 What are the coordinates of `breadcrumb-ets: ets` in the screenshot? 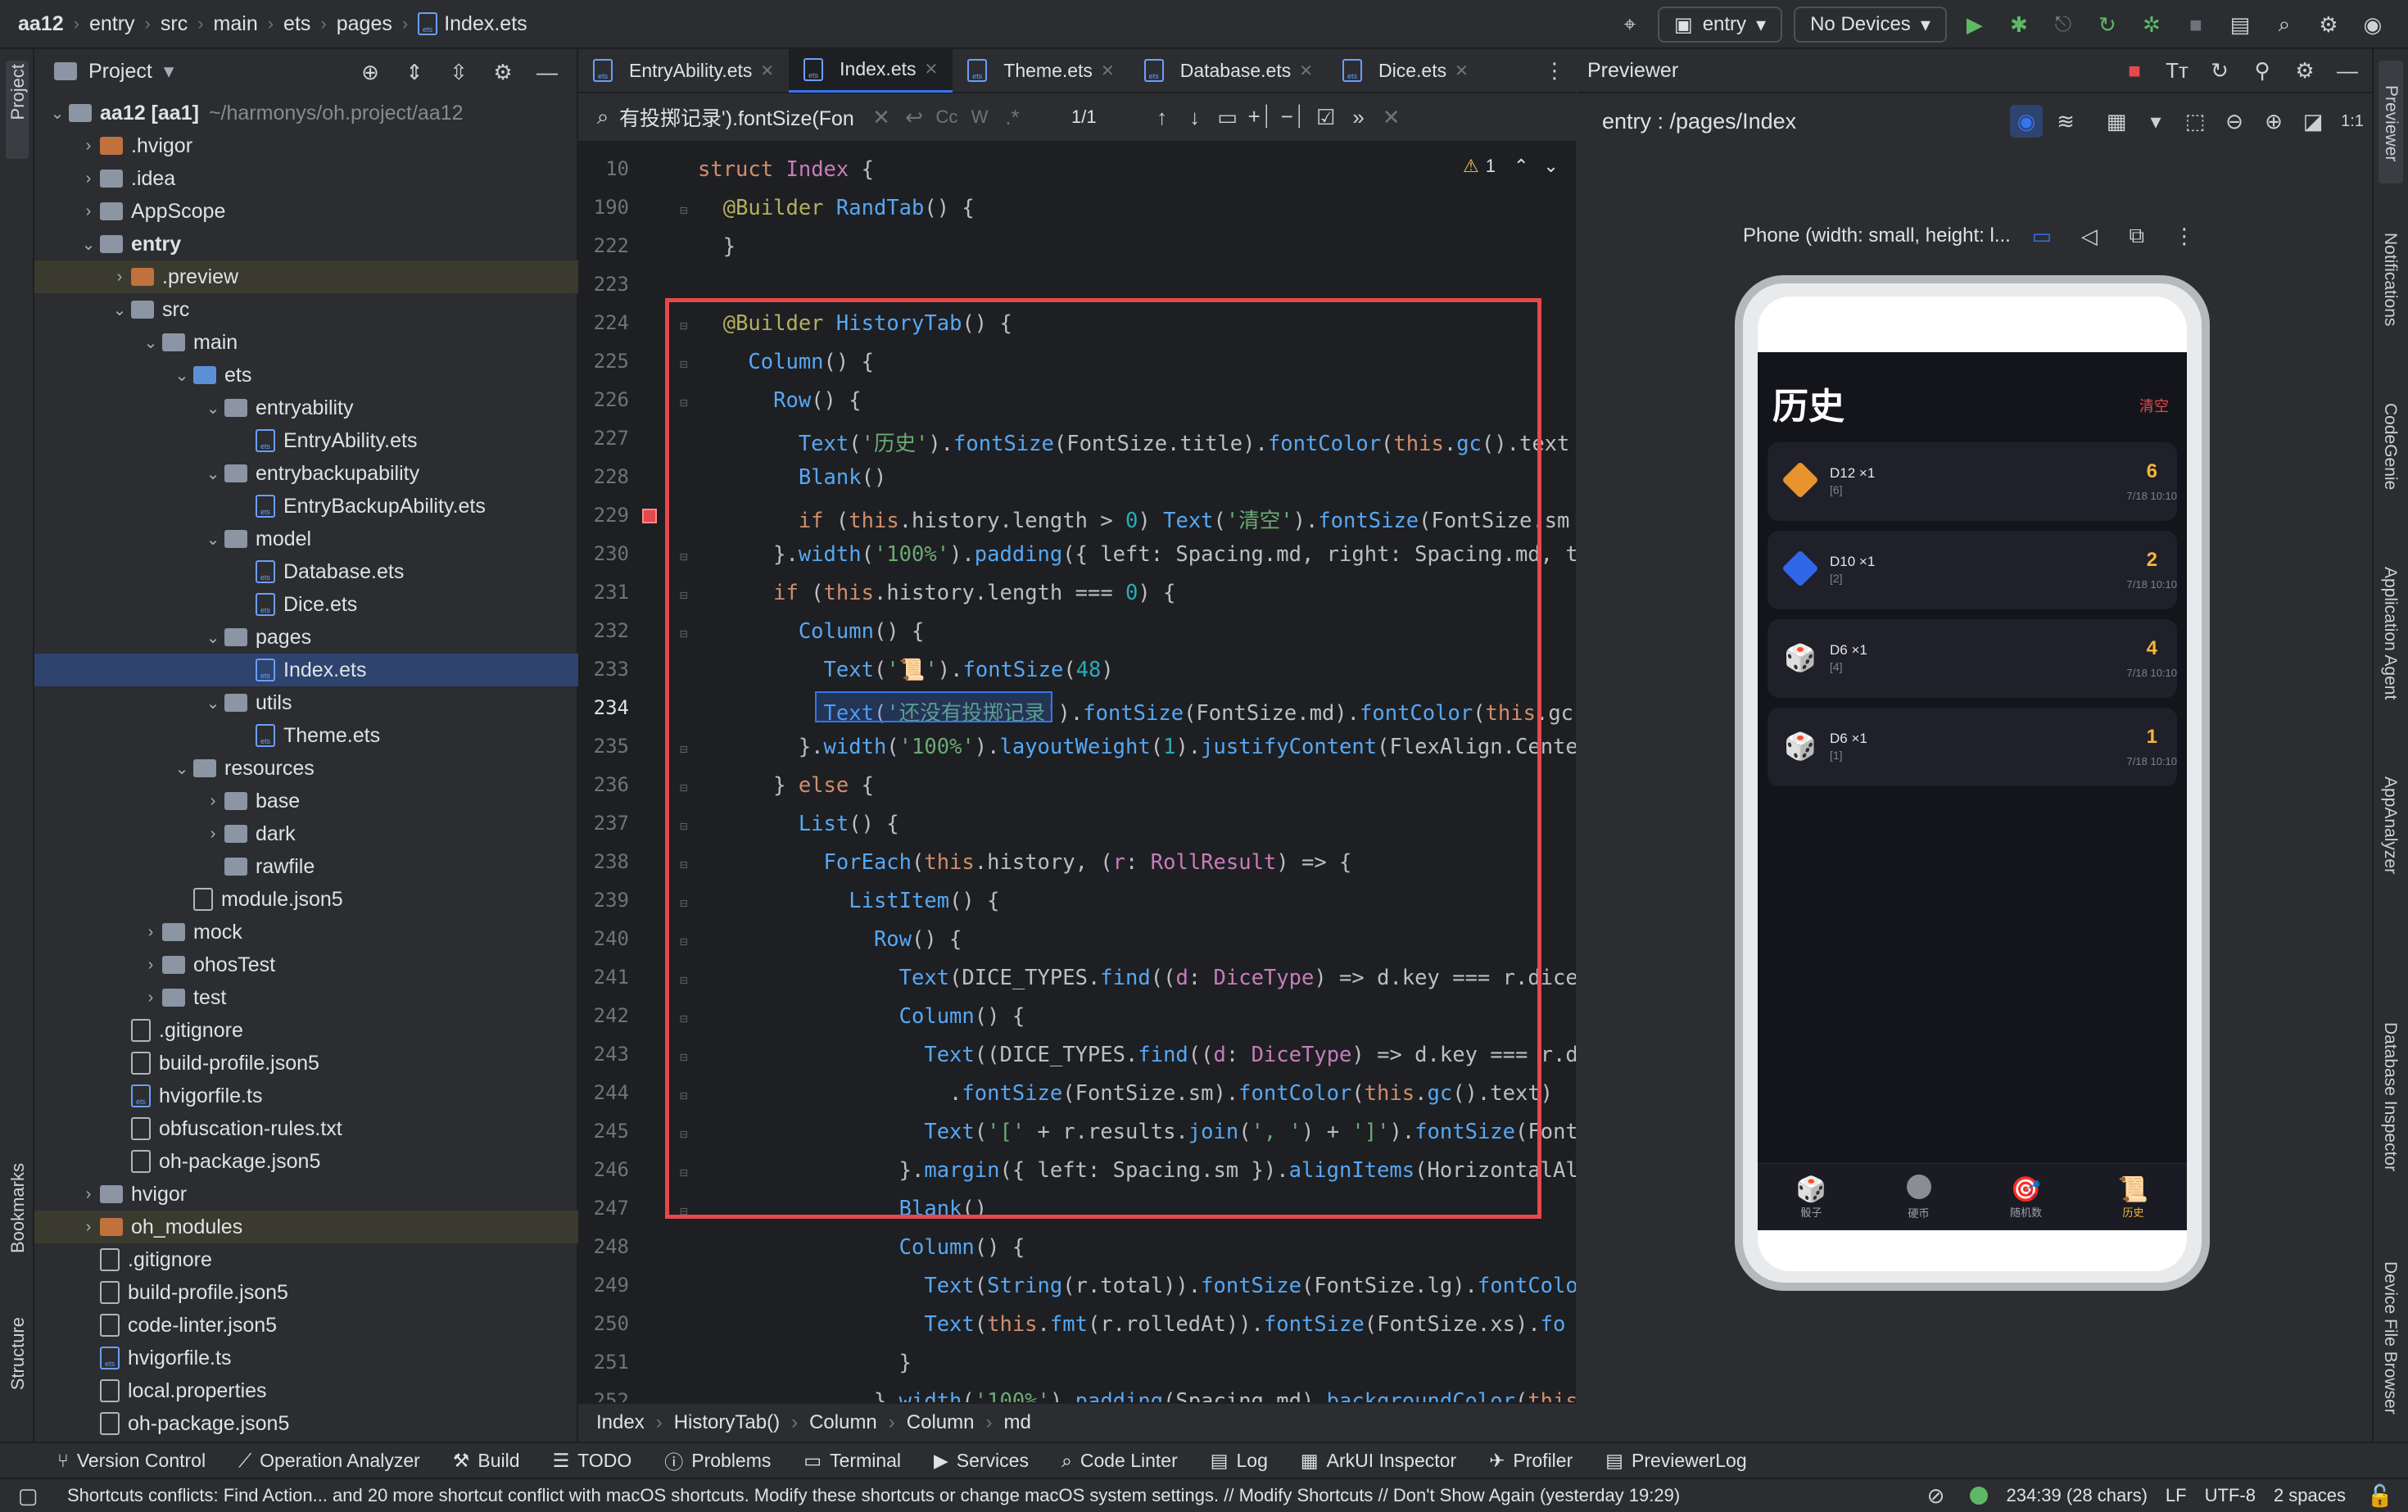 It's located at (296, 24).